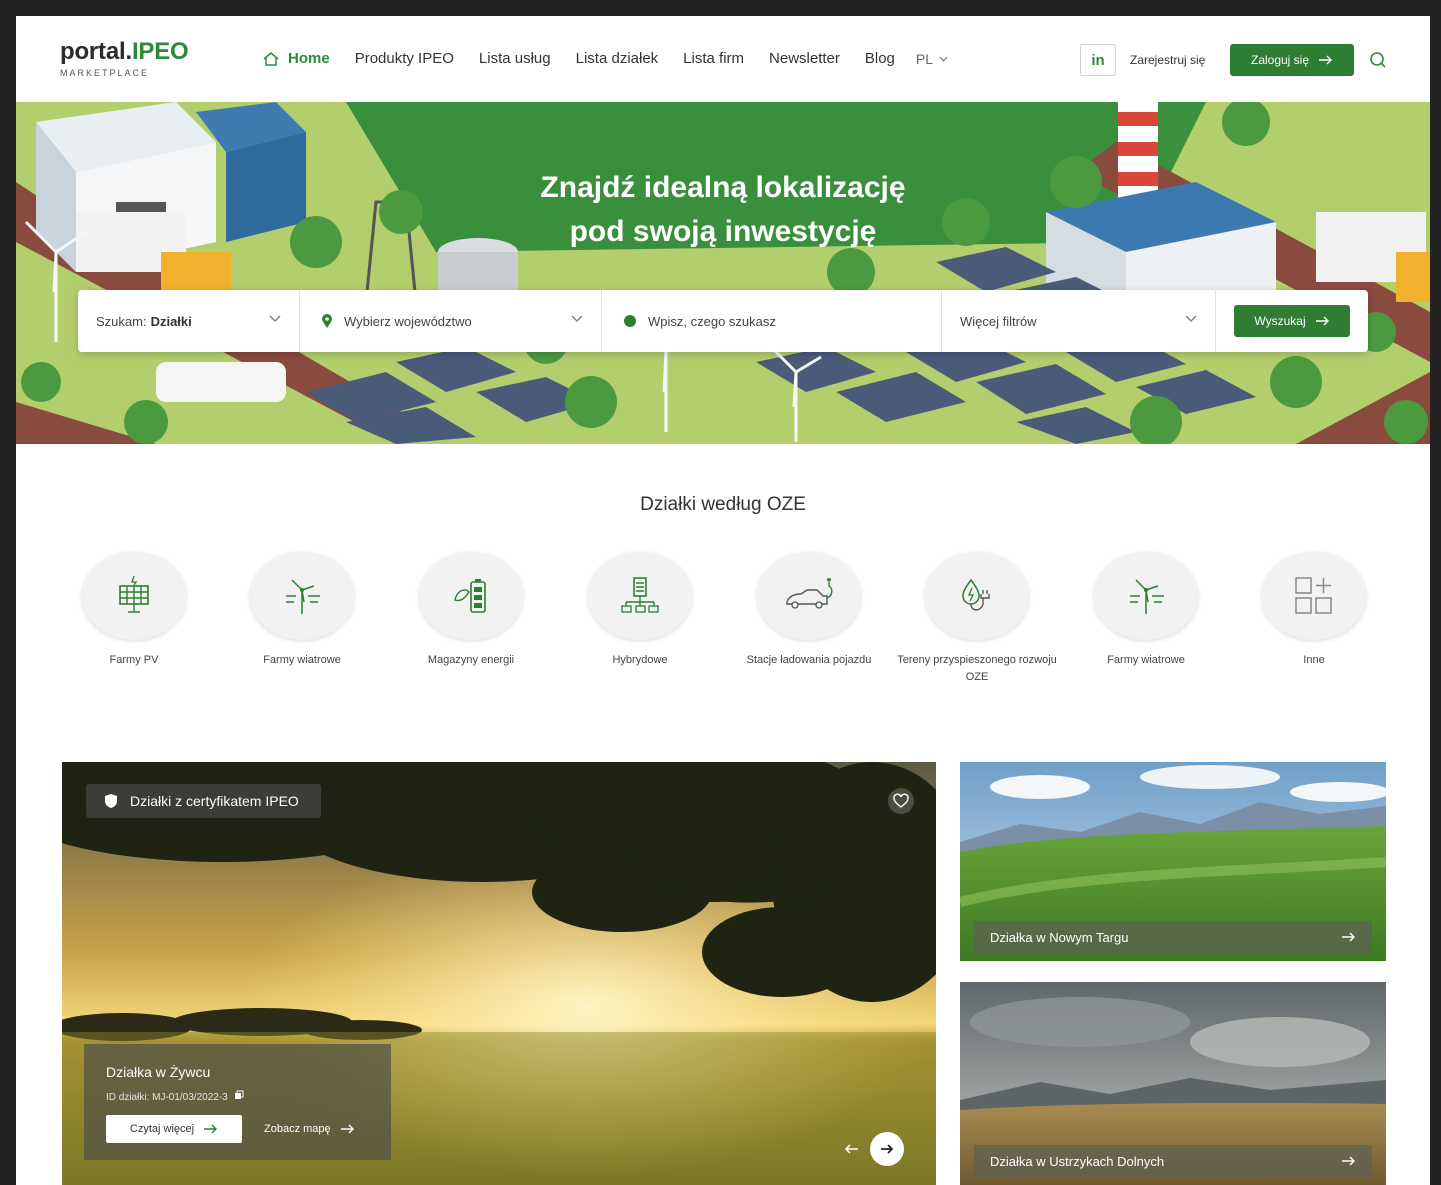  Describe the element at coordinates (105, 73) in the screenshot. I see `logo-subtitle: MARKETPLACE` at that location.